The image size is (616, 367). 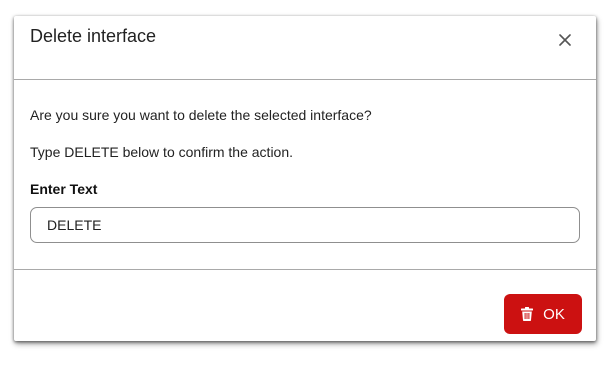 I want to click on ok-button: OK, so click(x=543, y=314).